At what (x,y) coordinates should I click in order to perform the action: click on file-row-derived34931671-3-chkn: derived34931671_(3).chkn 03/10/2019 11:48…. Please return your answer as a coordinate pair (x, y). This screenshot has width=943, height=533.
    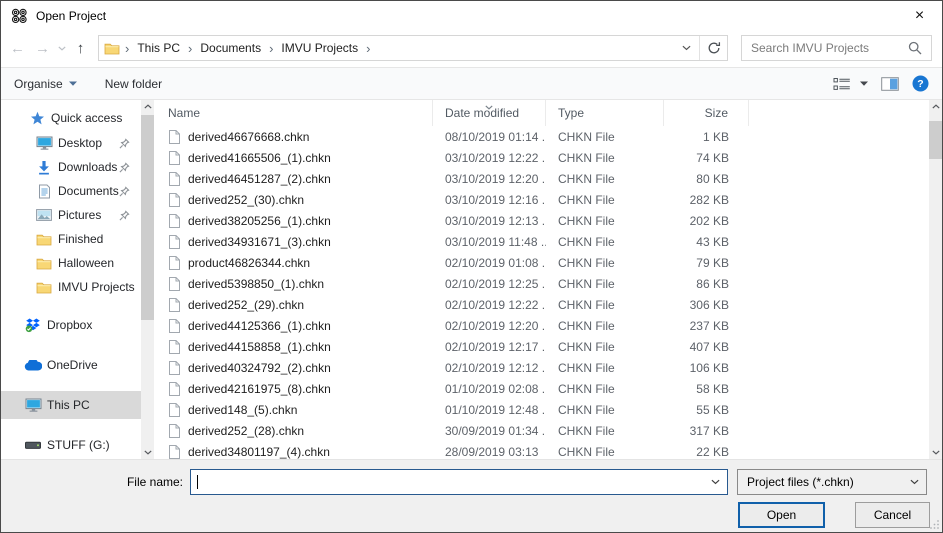
    Looking at the image, I should click on (541, 241).